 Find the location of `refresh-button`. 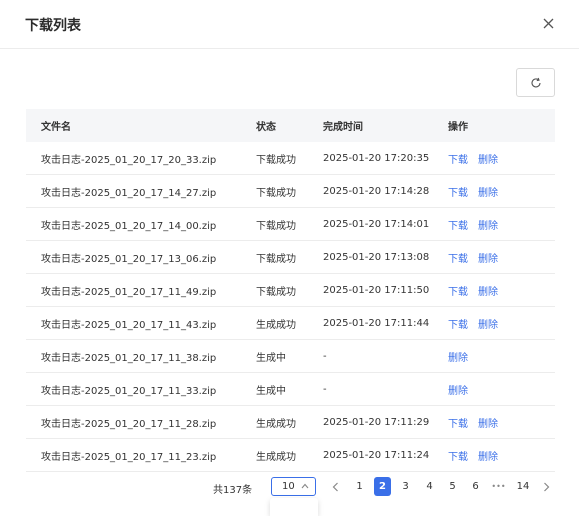

refresh-button is located at coordinates (535, 82).